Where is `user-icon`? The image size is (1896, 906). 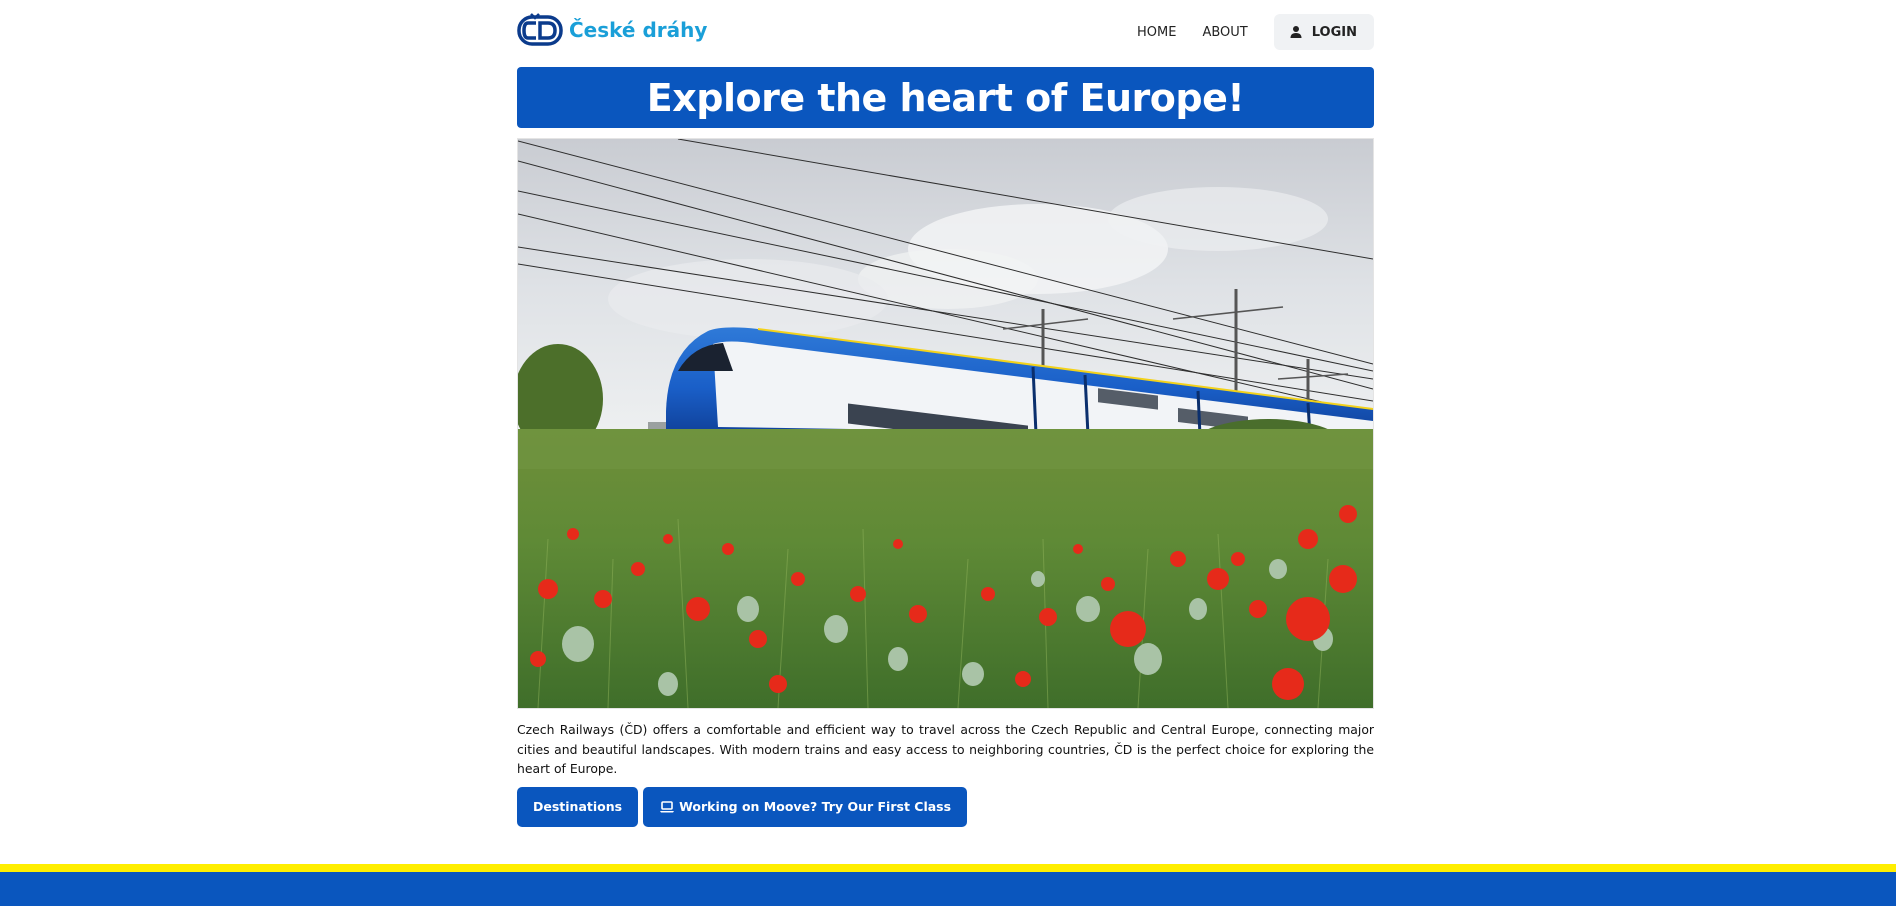 user-icon is located at coordinates (1296, 32).